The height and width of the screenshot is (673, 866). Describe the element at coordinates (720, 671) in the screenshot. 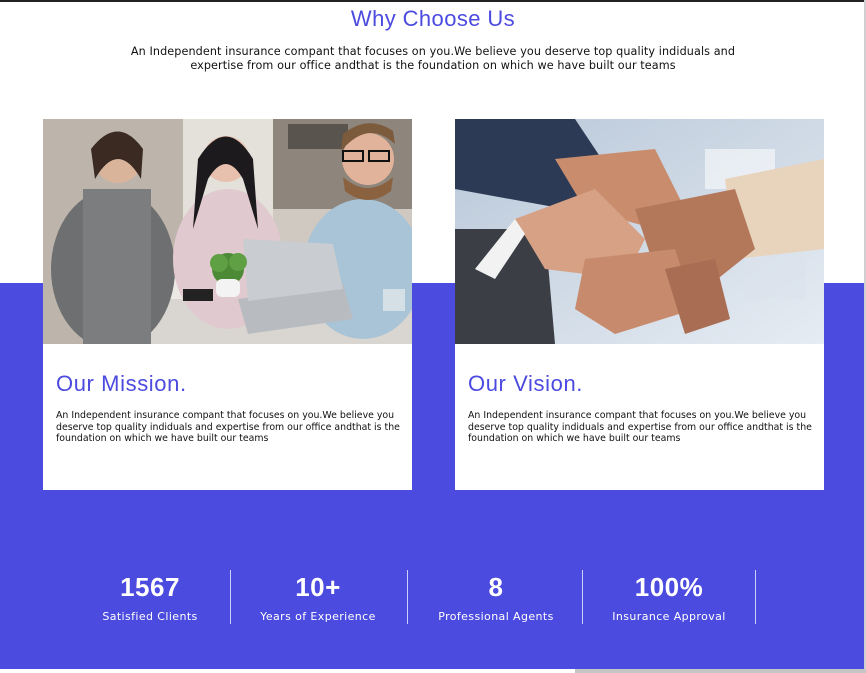

I see `horizontal-scrollbar` at that location.